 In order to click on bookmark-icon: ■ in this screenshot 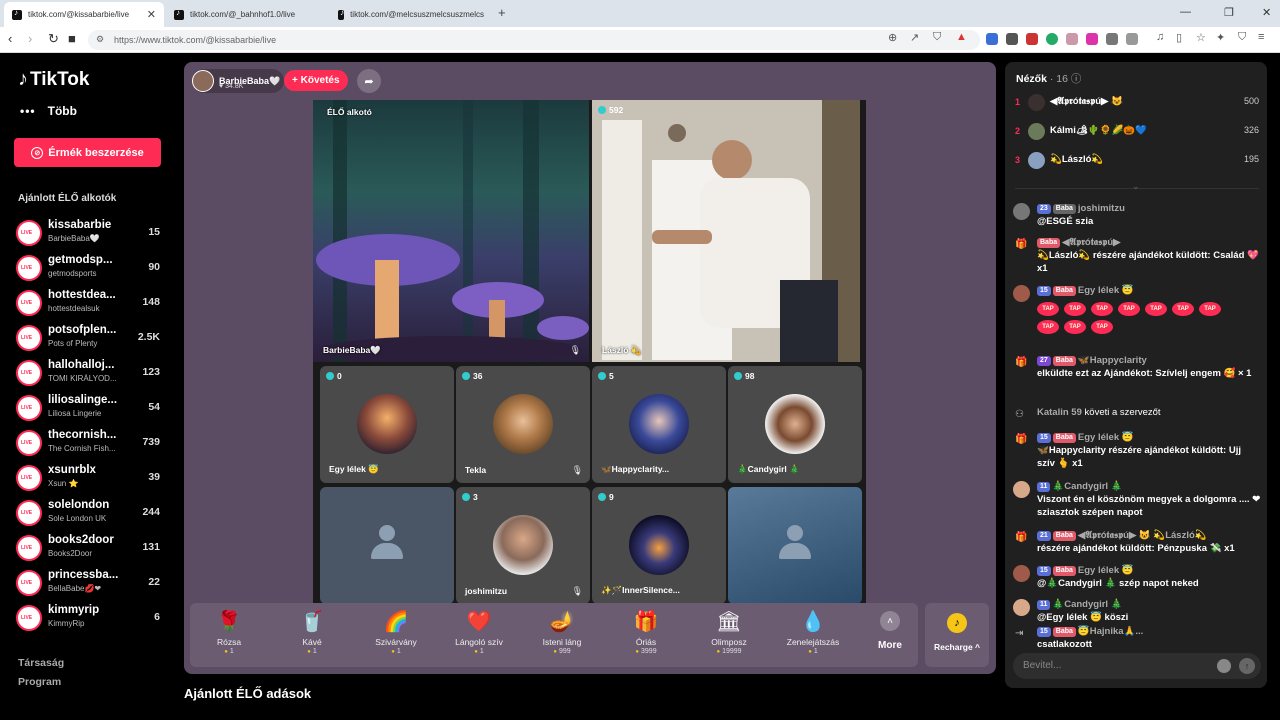, I will do `click(72, 38)`.